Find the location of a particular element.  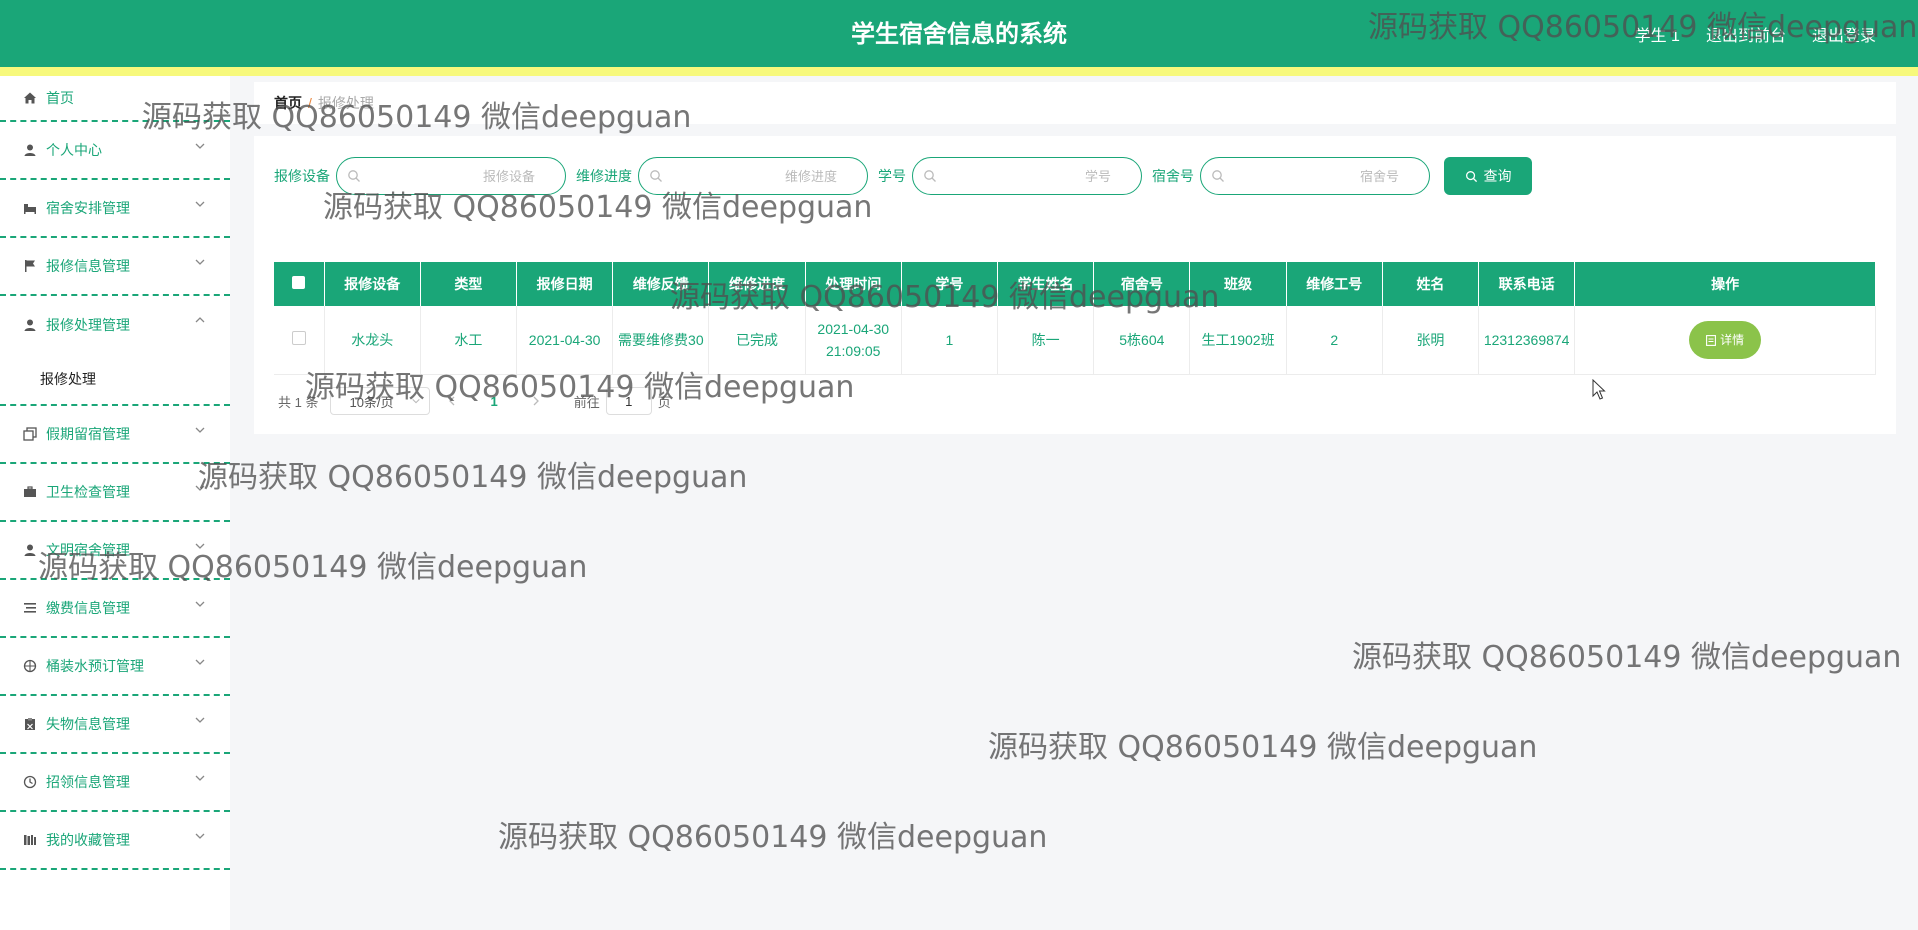

search-label-dorm: 宿舍号 is located at coordinates (1173, 176).